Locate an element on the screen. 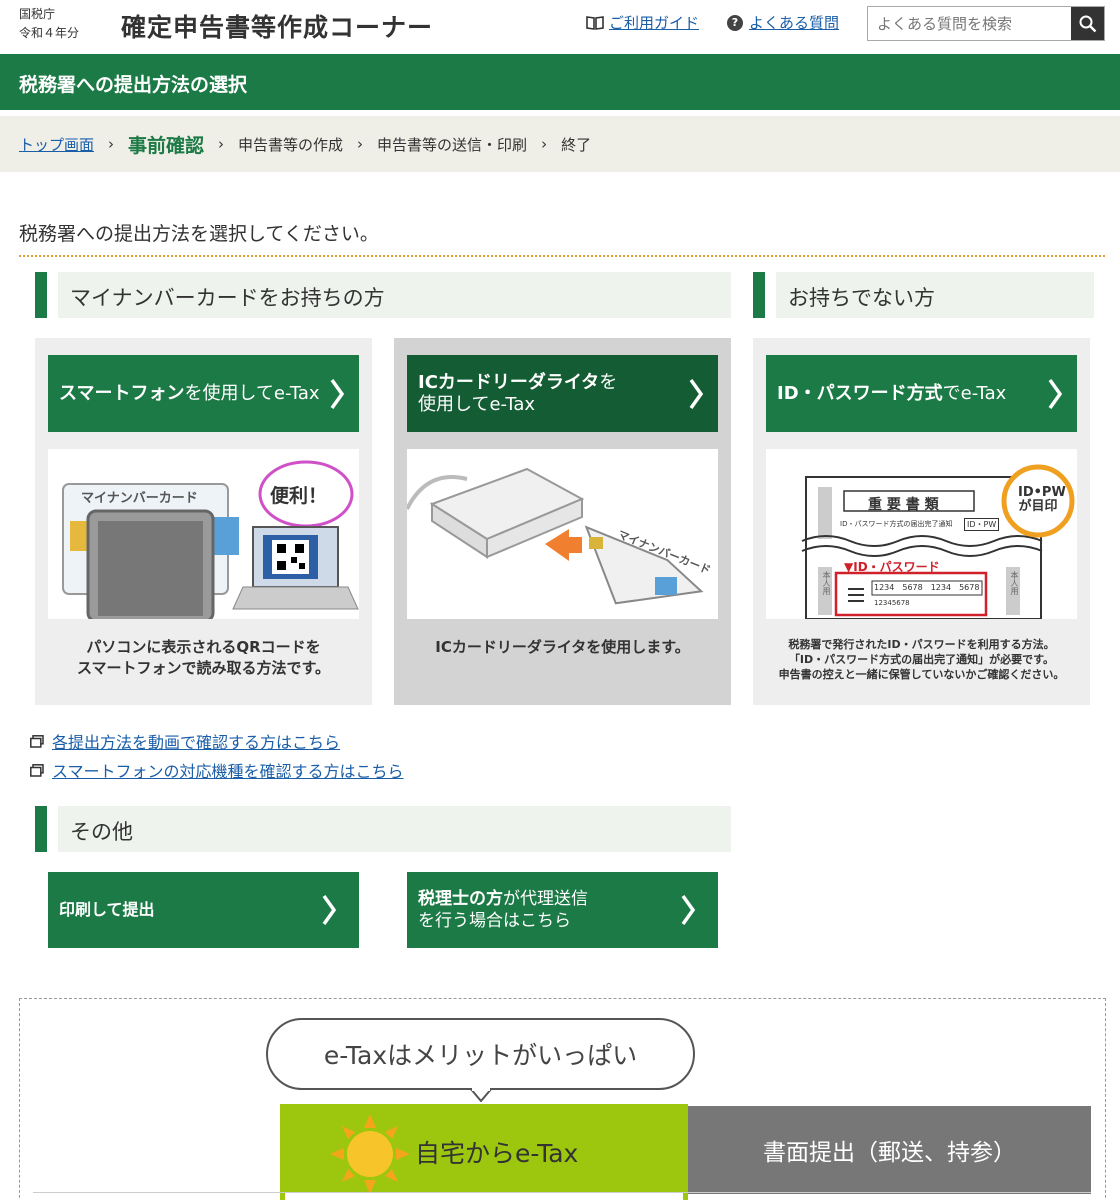  question-icon: ? is located at coordinates (735, 22).